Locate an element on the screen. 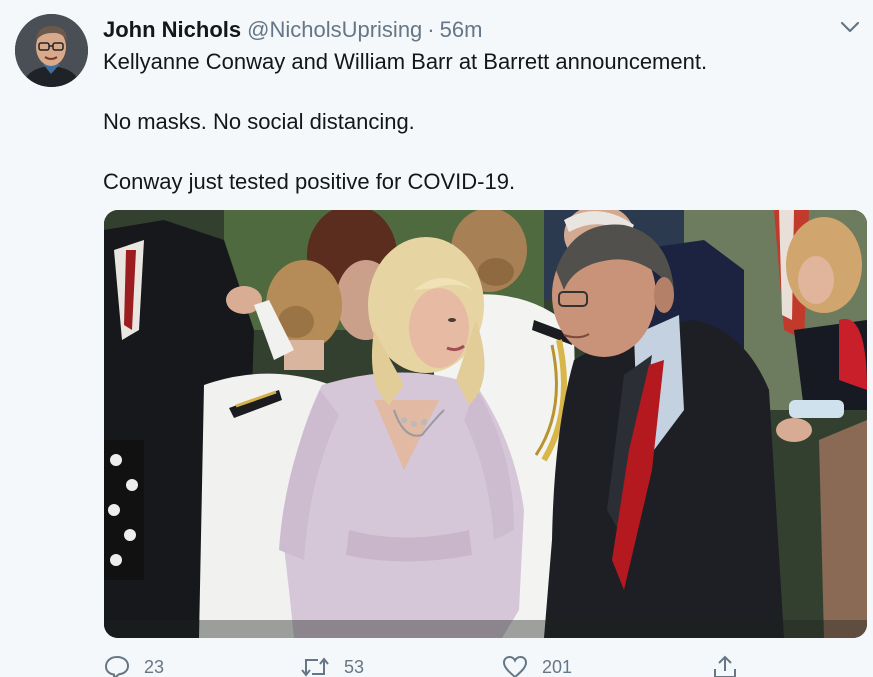  heart-icon is located at coordinates (515, 666).